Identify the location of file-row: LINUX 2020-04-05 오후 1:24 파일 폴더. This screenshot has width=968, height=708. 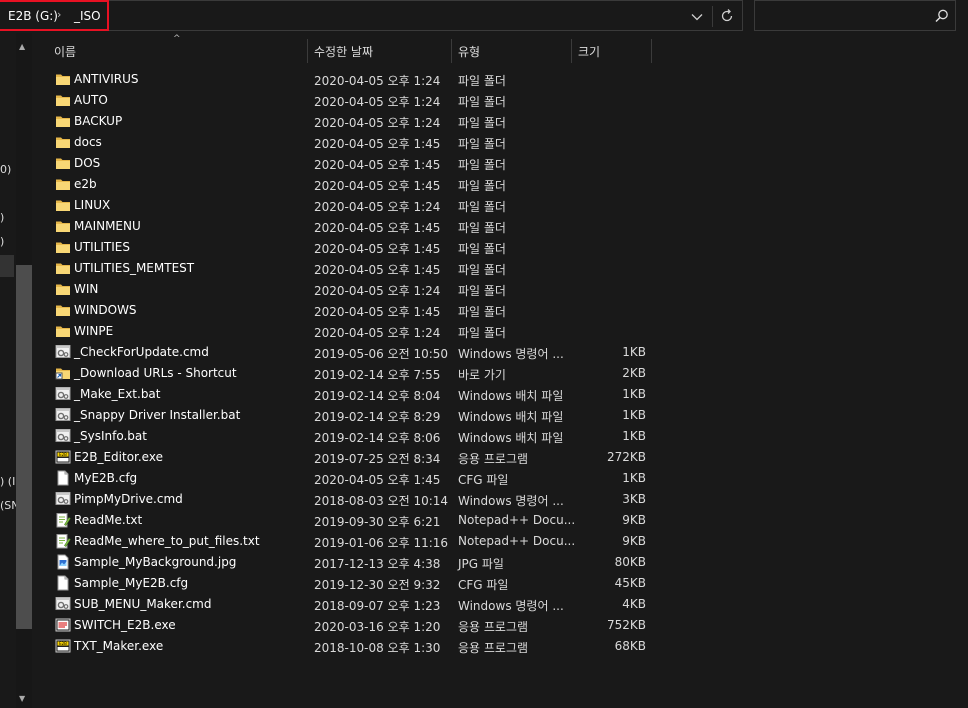
(344, 205).